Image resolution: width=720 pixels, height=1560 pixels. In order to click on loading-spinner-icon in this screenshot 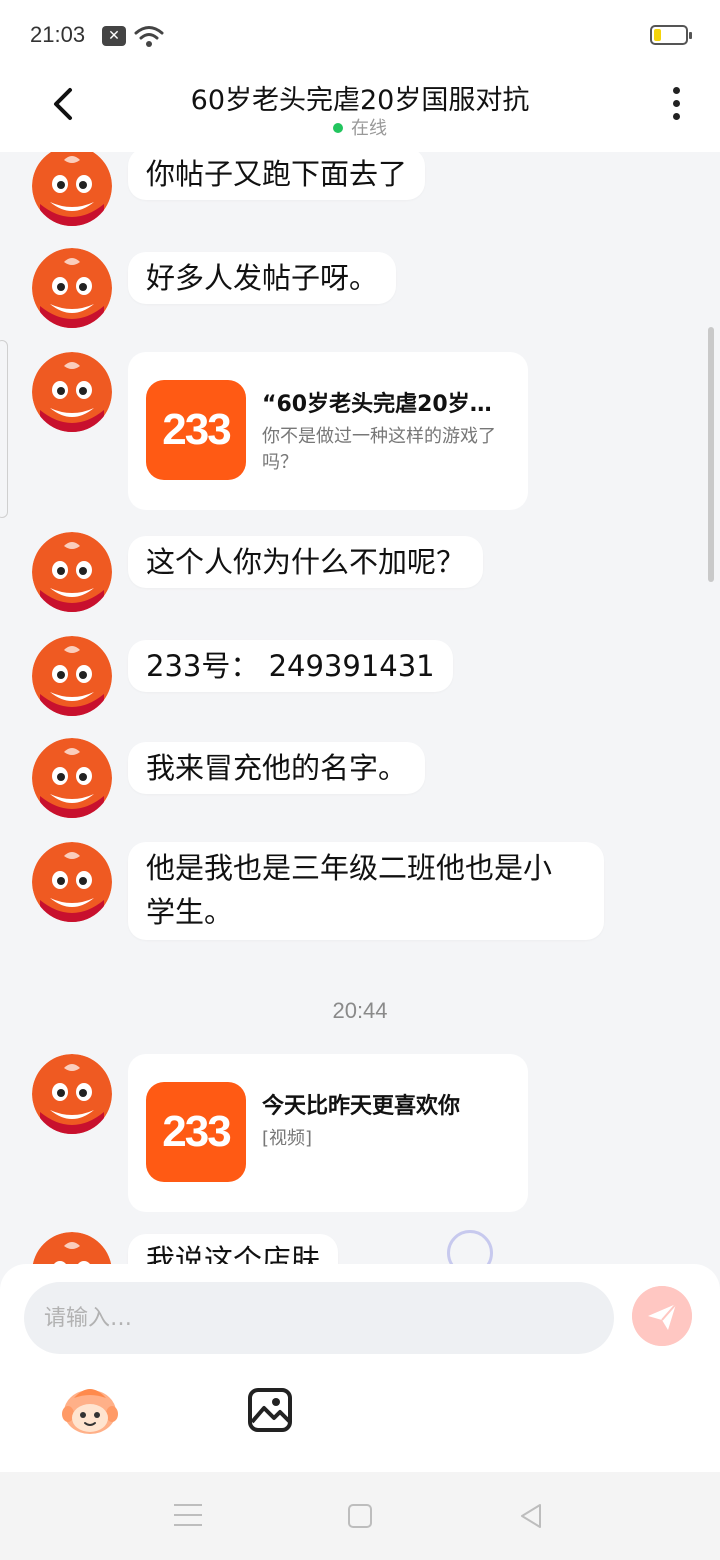, I will do `click(470, 1247)`.